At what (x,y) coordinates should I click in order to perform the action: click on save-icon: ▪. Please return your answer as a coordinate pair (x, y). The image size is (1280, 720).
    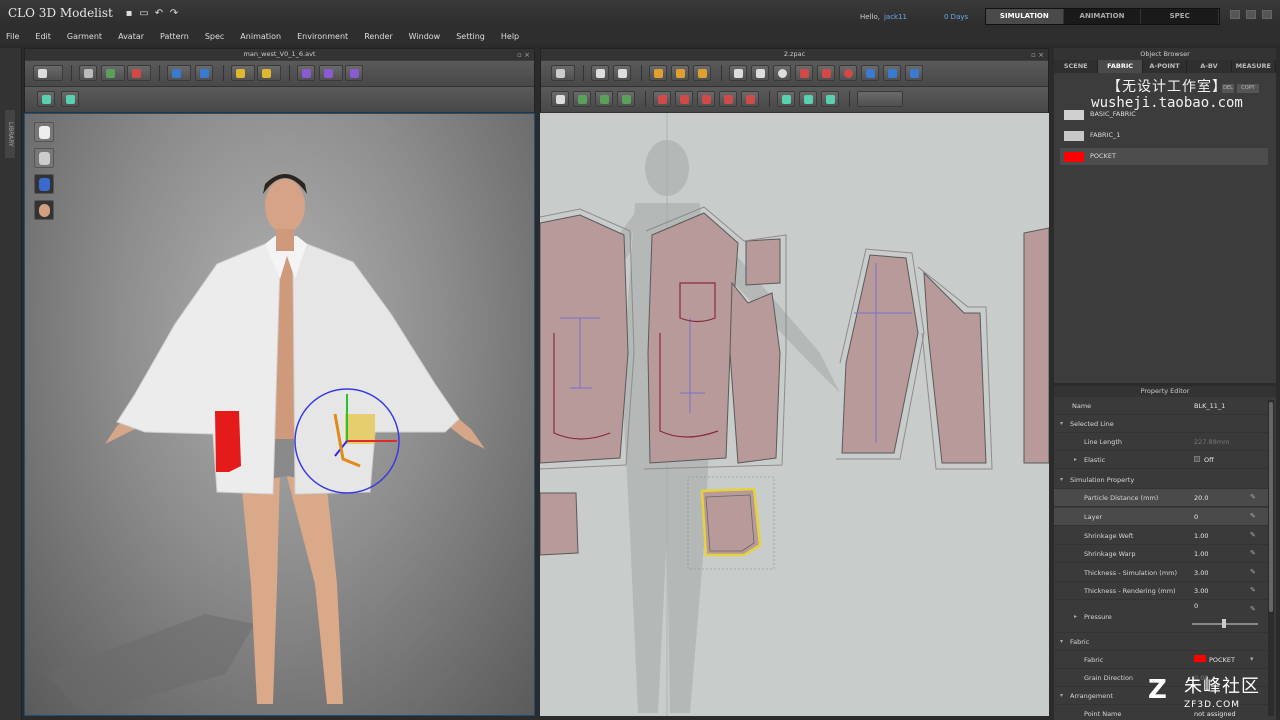
    Looking at the image, I should click on (129, 14).